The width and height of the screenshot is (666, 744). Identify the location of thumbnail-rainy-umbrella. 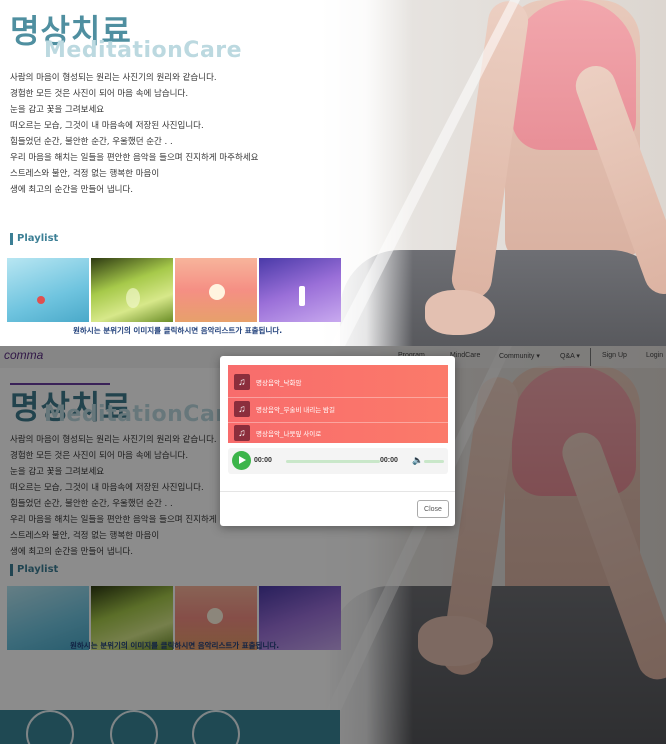
(48, 290).